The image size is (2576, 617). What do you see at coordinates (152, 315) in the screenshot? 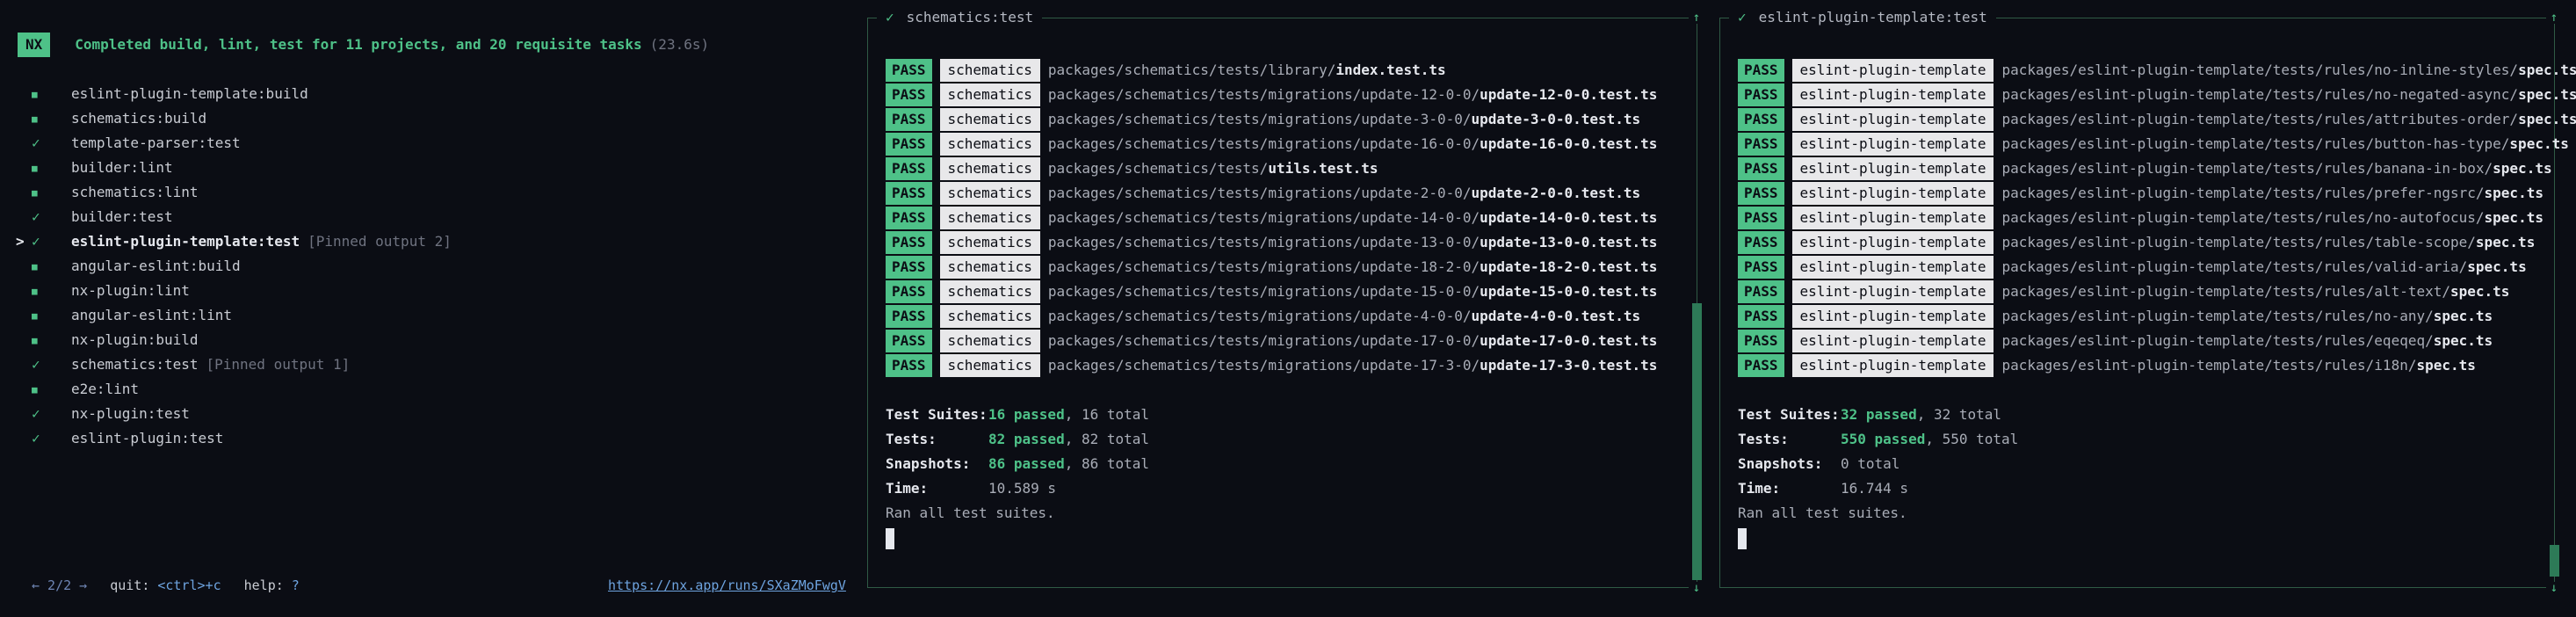
I see `task-name: angular-eslint:lint` at bounding box center [152, 315].